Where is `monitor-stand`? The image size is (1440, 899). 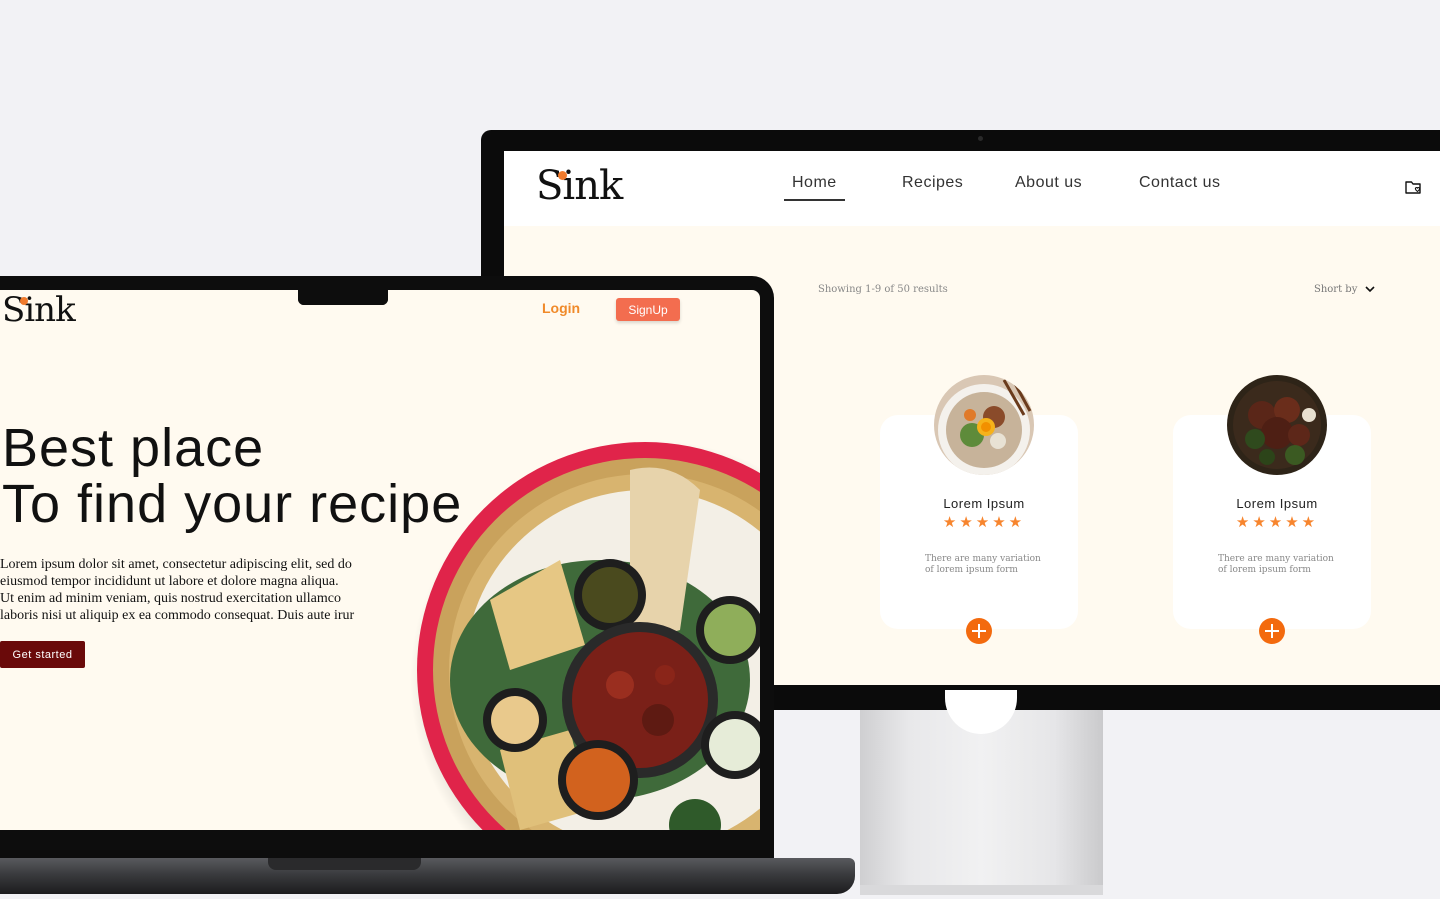 monitor-stand is located at coordinates (981, 802).